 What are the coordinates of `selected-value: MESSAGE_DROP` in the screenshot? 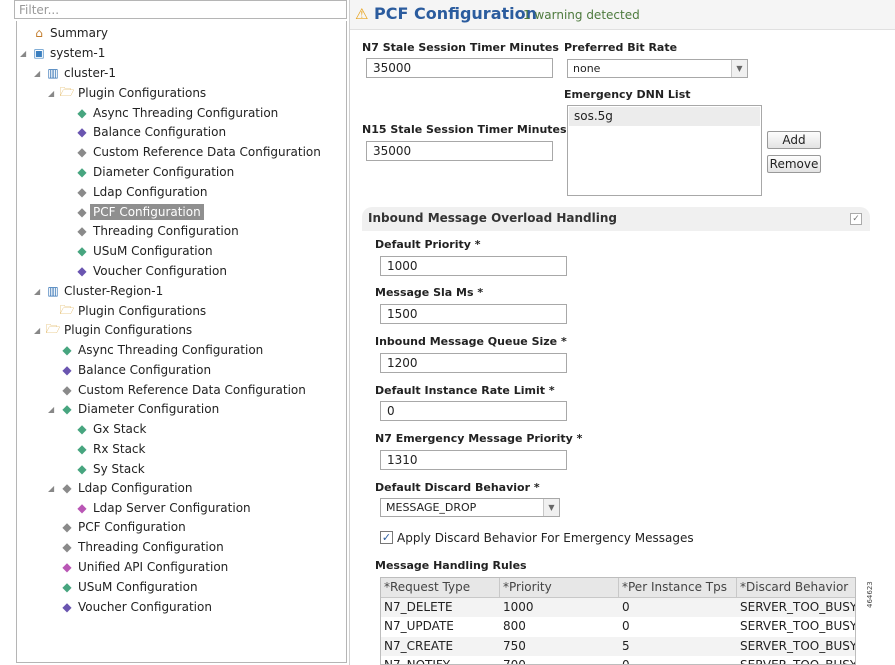 It's located at (431, 507).